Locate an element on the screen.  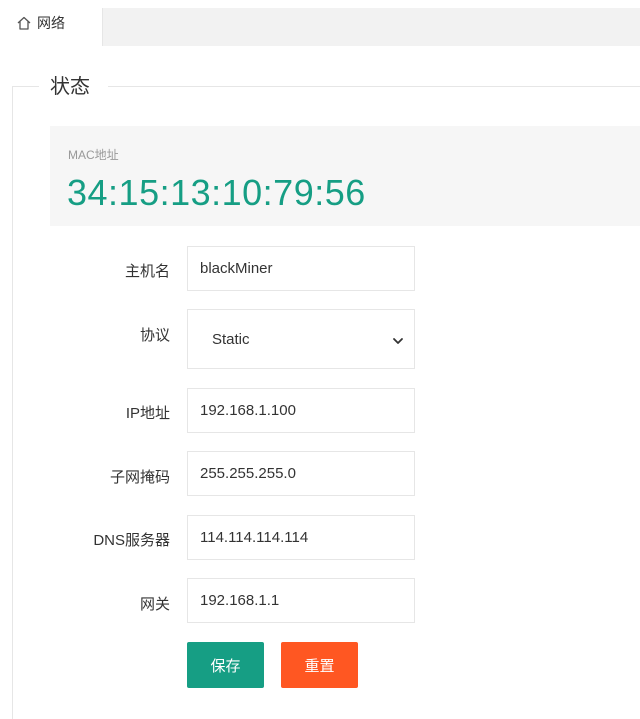
dns-input: 114.114.114.114 is located at coordinates (301, 537).